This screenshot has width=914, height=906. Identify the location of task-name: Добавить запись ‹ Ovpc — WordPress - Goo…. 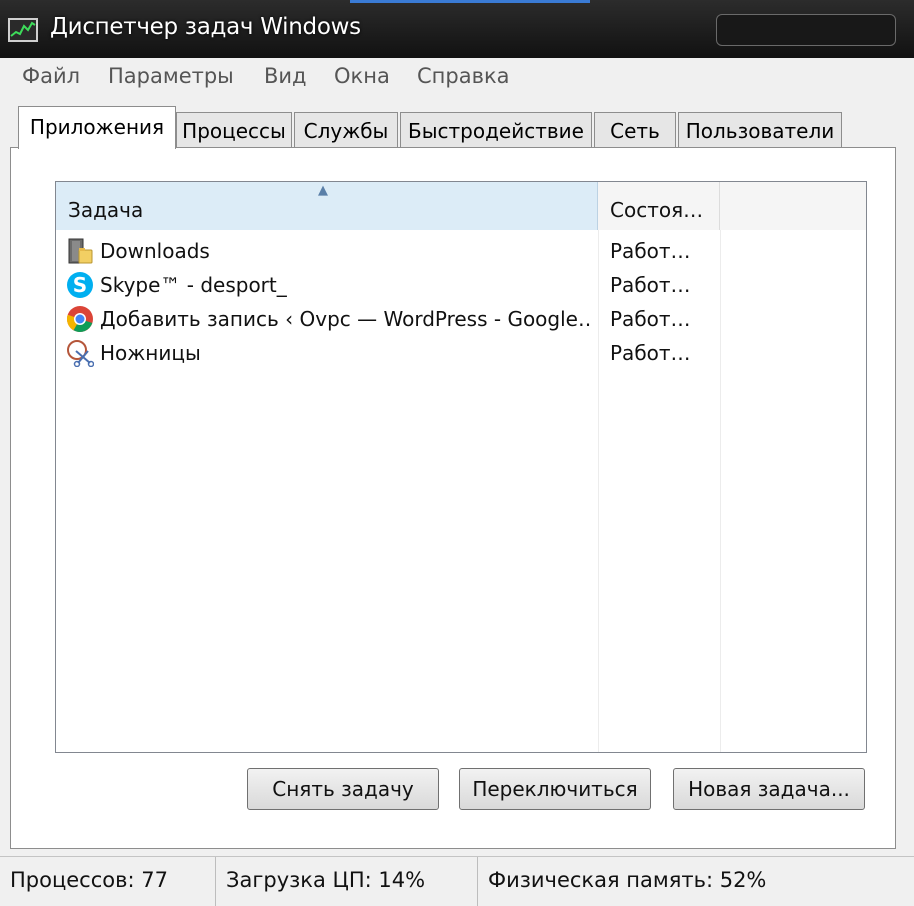
(346, 319).